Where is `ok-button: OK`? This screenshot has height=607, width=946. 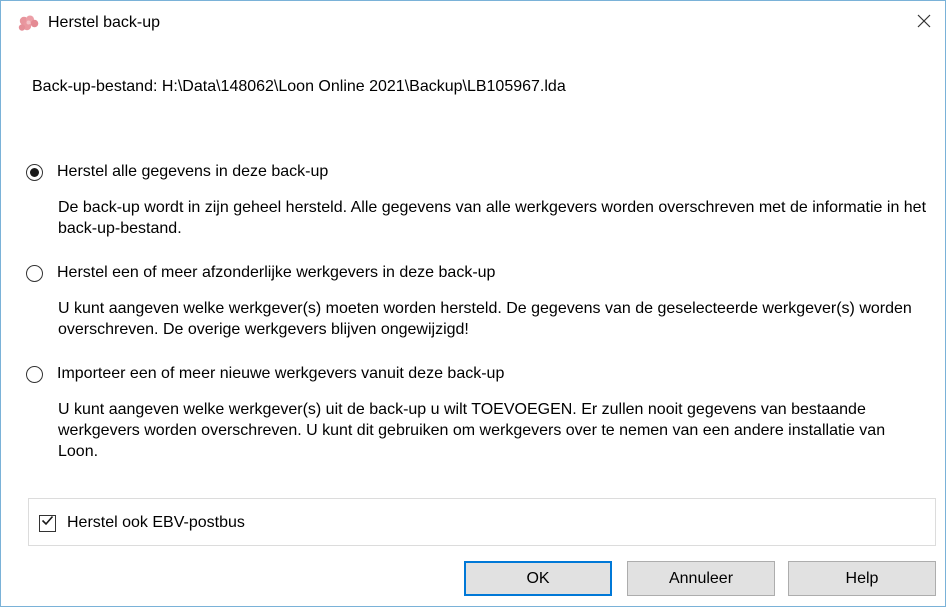
ok-button: OK is located at coordinates (538, 578).